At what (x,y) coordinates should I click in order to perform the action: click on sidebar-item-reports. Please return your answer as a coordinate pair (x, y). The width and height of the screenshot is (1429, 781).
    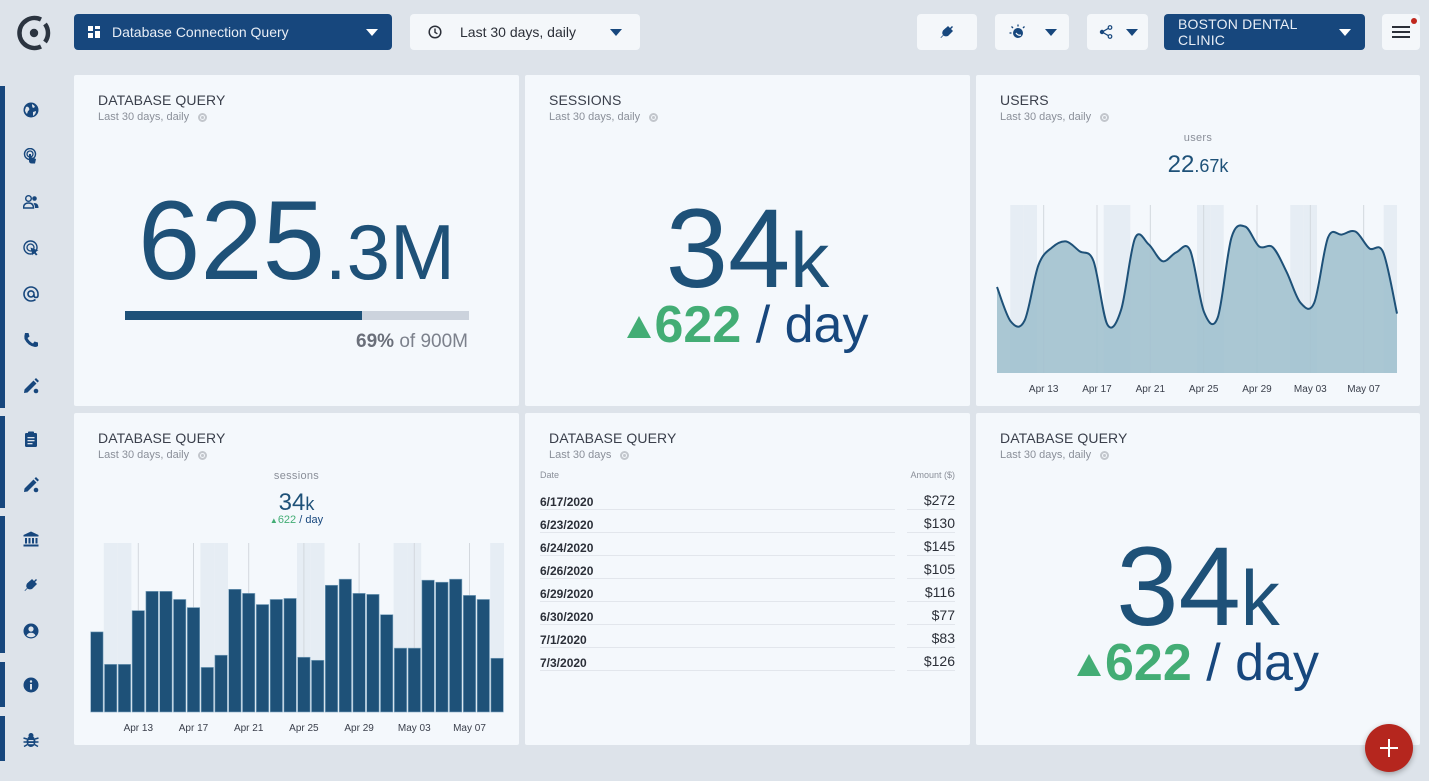
    Looking at the image, I should click on (31, 439).